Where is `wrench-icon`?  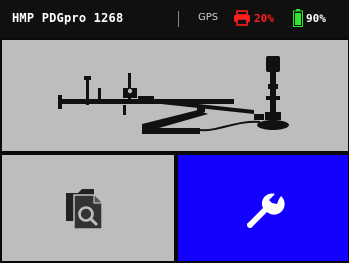
wrench-icon is located at coordinates (266, 210).